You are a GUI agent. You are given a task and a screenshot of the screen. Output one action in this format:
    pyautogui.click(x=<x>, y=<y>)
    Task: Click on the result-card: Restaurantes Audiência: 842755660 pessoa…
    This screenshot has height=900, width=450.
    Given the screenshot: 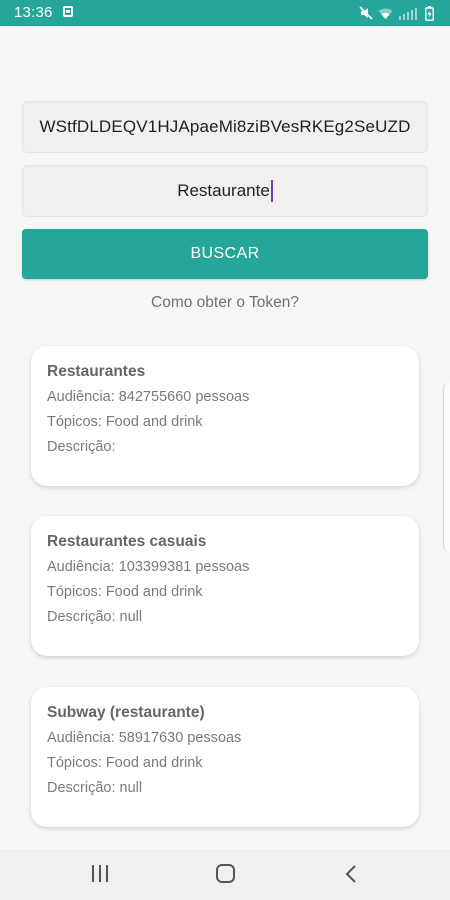 What is the action you would take?
    pyautogui.click(x=225, y=416)
    